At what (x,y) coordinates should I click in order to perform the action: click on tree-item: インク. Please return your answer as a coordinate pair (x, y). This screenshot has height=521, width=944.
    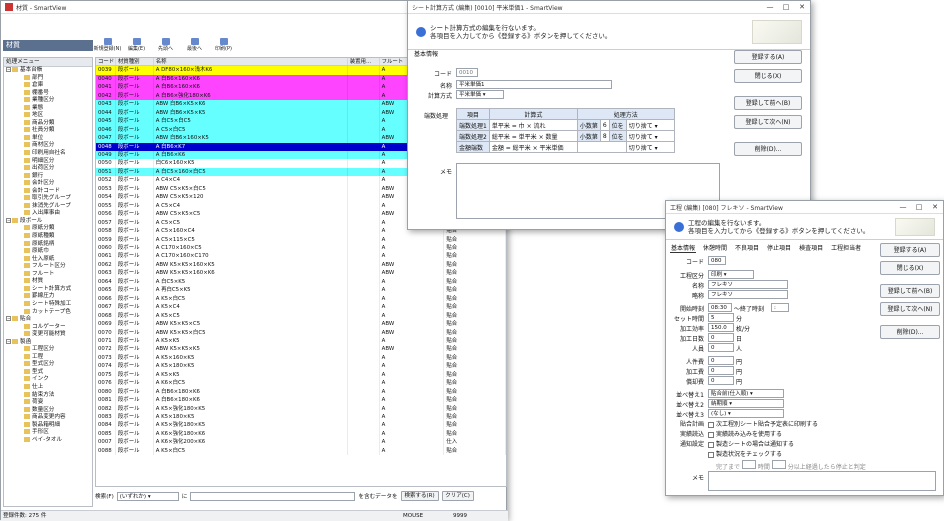
    Looking at the image, I should click on (48, 380).